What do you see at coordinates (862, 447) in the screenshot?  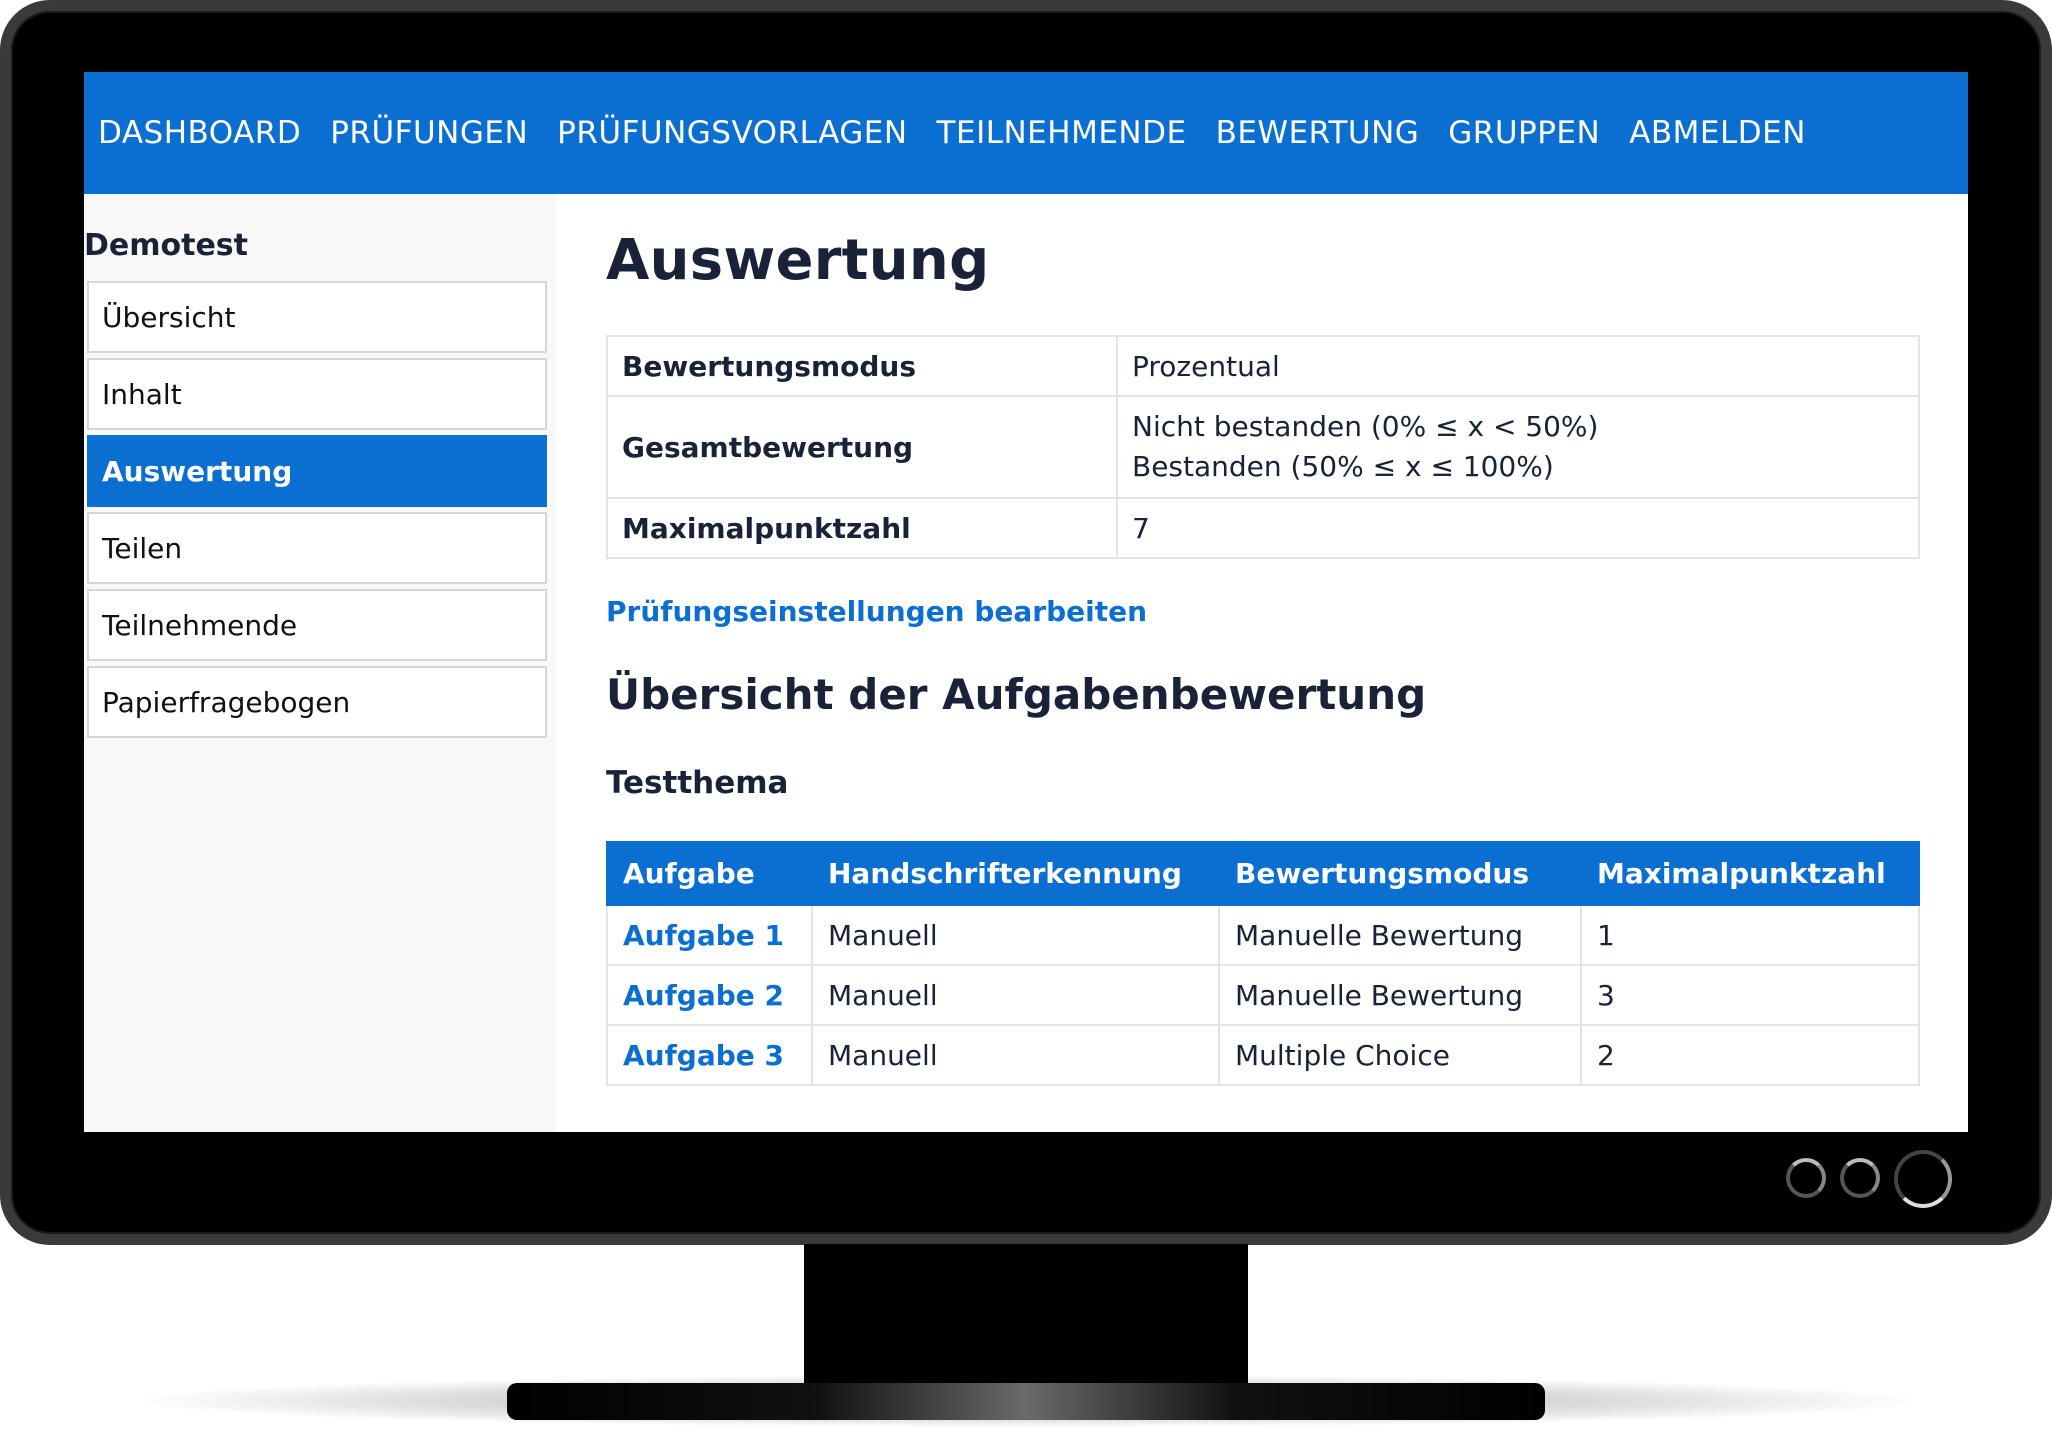 I see `overall-label: Gesamtbewertung` at bounding box center [862, 447].